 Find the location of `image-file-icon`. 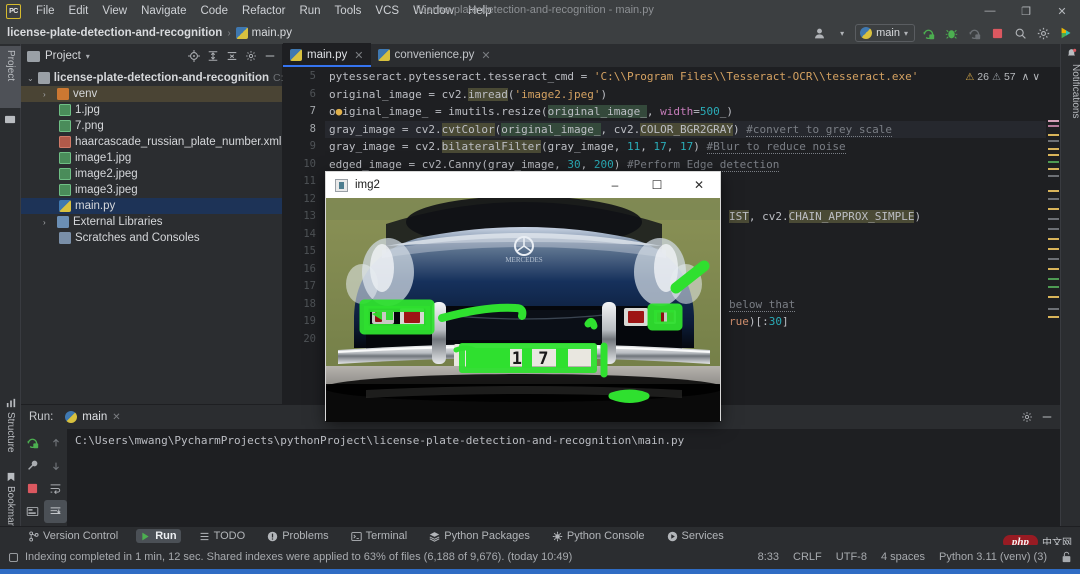

image-file-icon is located at coordinates (65, 158).